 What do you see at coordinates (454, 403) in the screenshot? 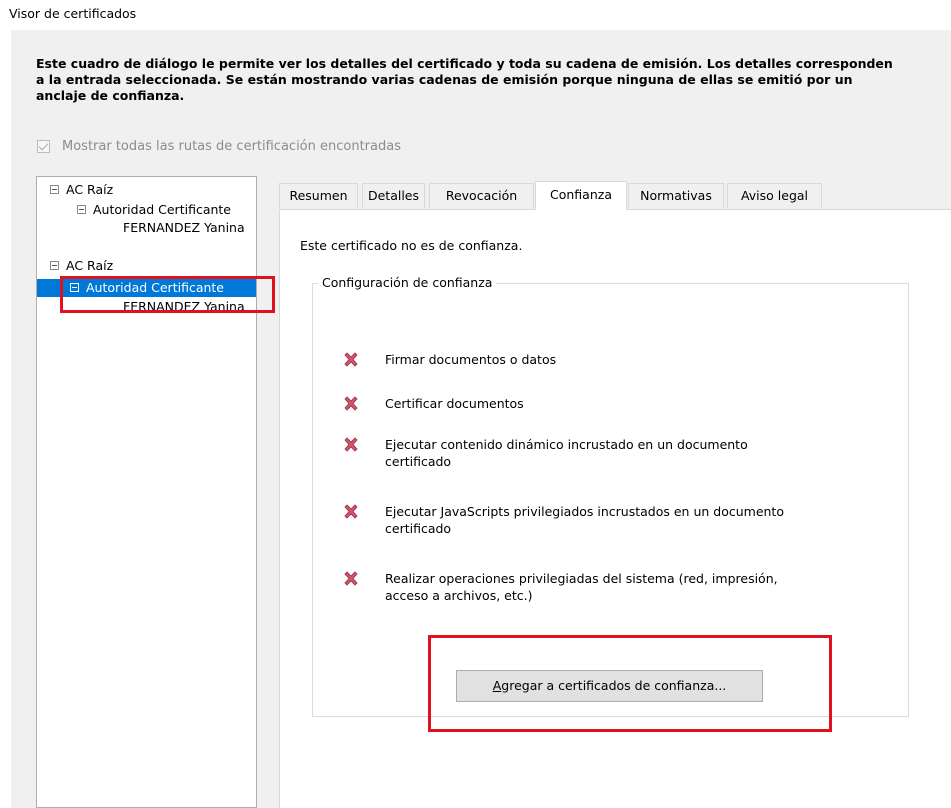
I see `permission-text: Certificar documentos` at bounding box center [454, 403].